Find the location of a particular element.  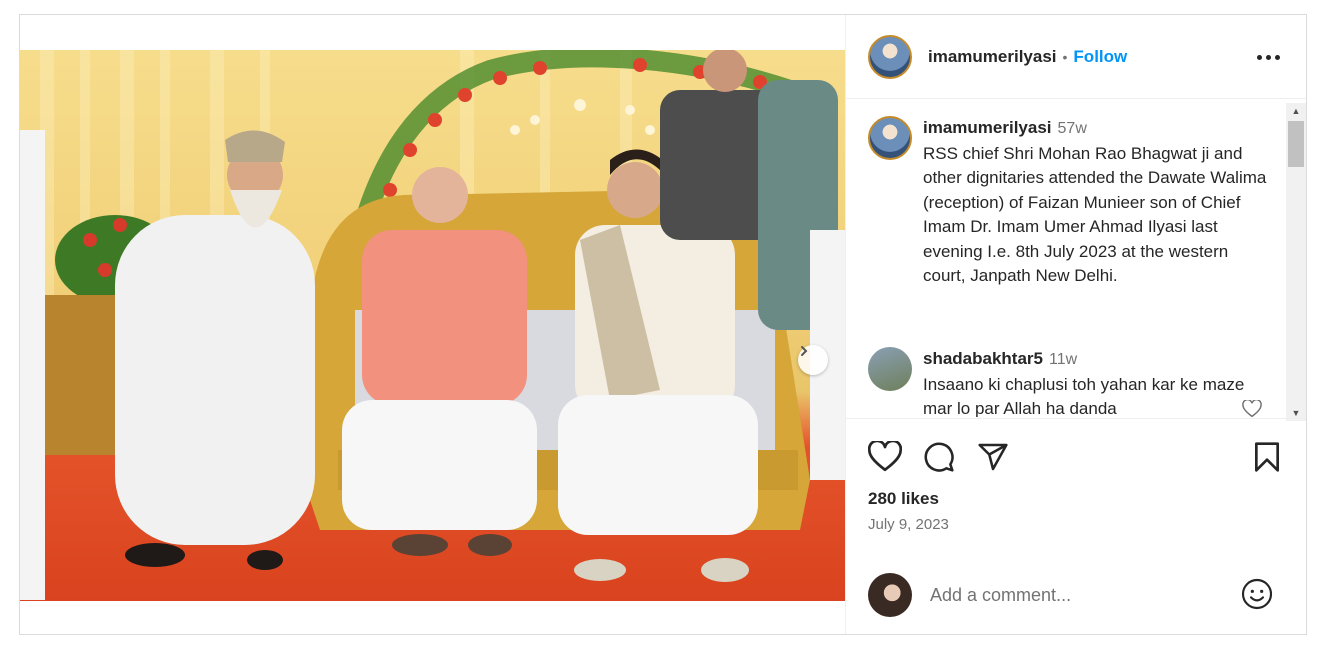

comment-like-heart-icon is located at coordinates (1252, 408).